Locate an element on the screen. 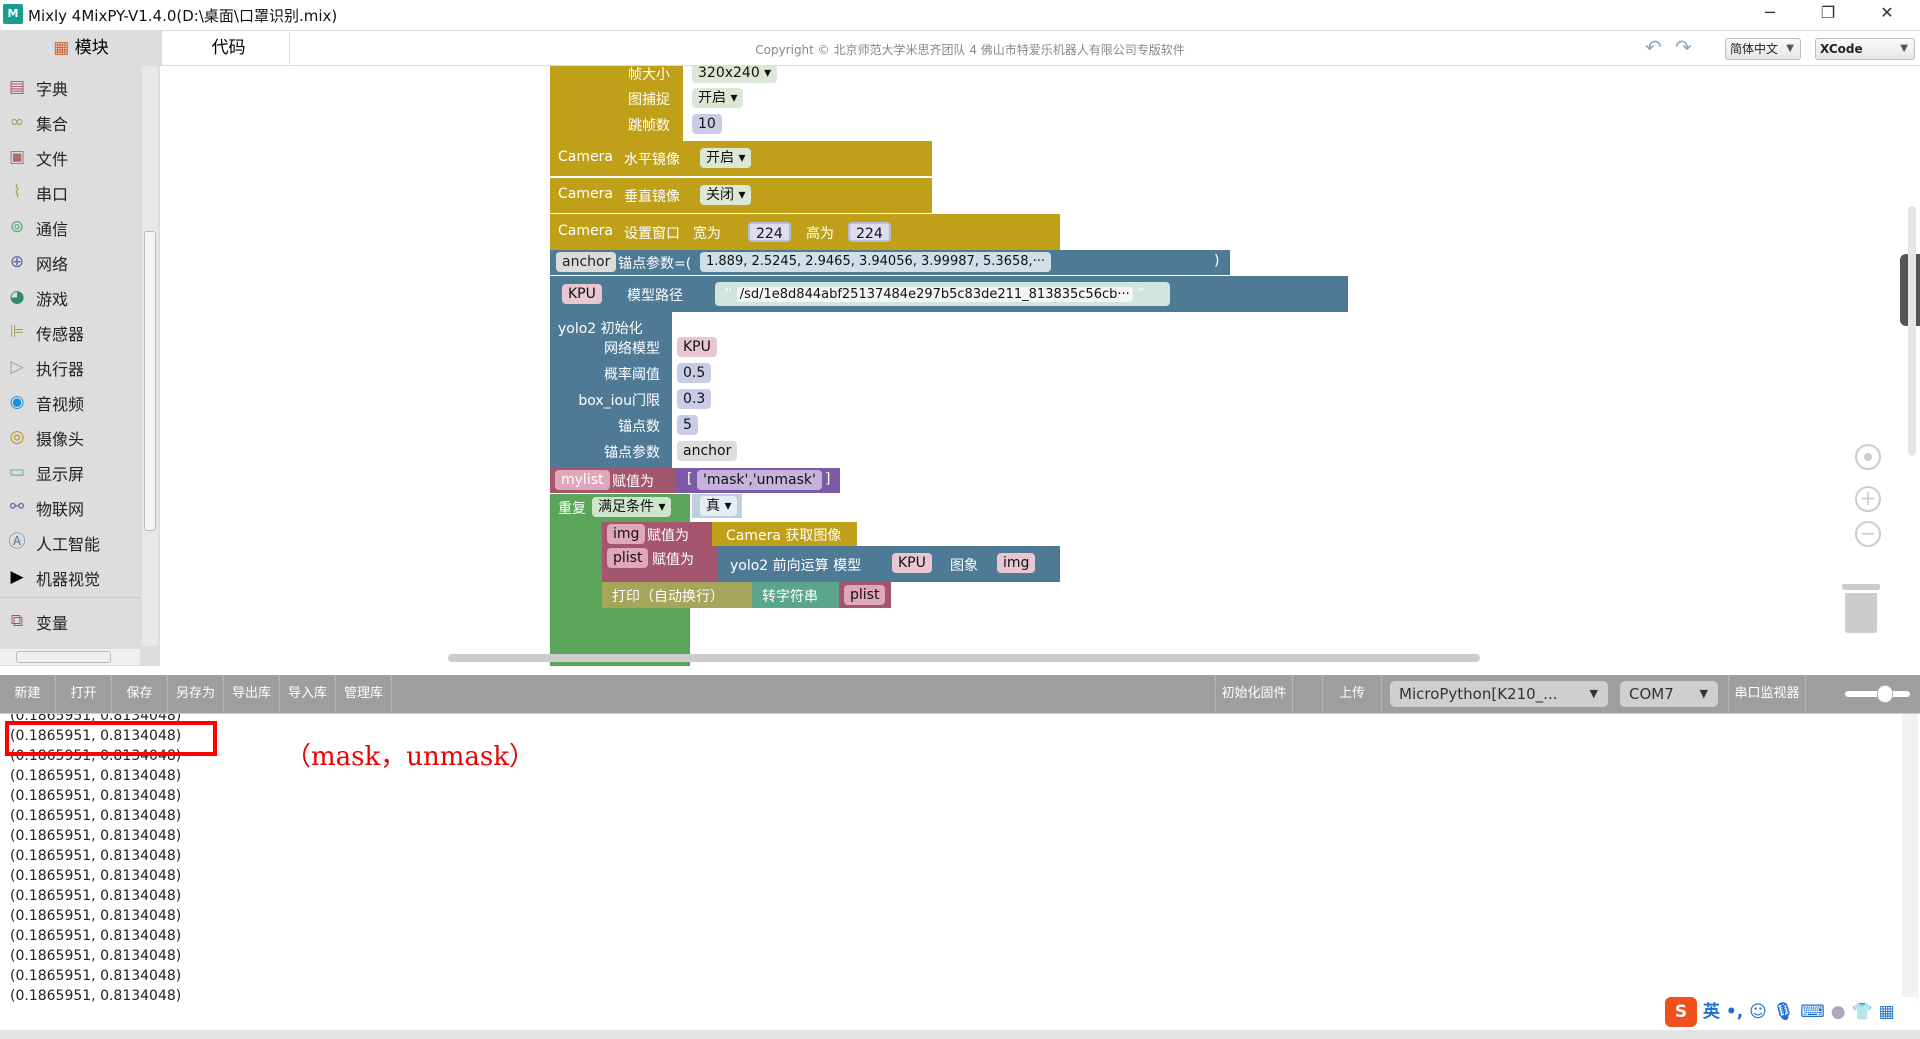 The image size is (1920, 1039). sidebar-item-11: ▭ 显示屏 is located at coordinates (70, 472).